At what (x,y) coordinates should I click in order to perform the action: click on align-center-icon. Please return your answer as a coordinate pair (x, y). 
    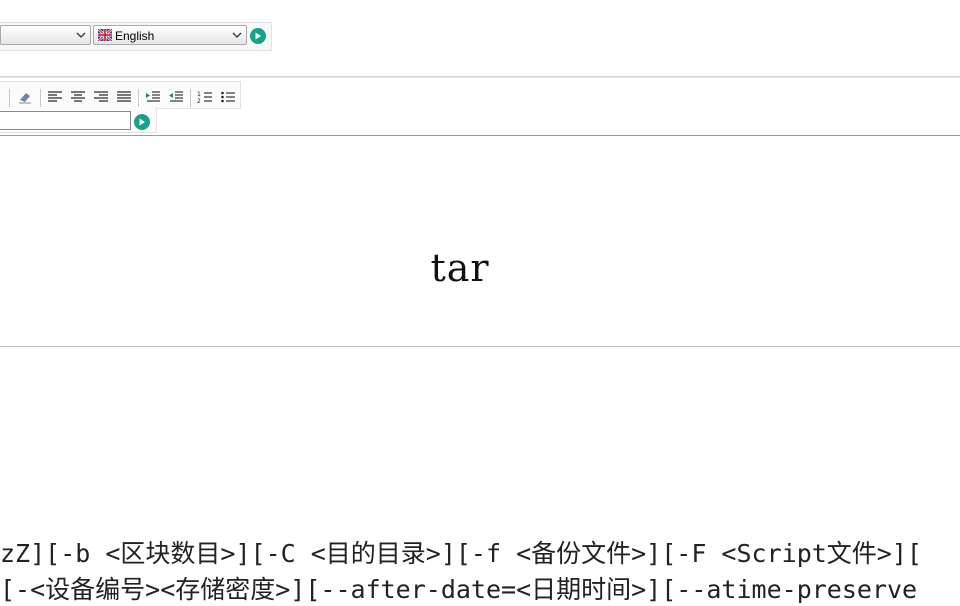
    Looking at the image, I should click on (78, 97).